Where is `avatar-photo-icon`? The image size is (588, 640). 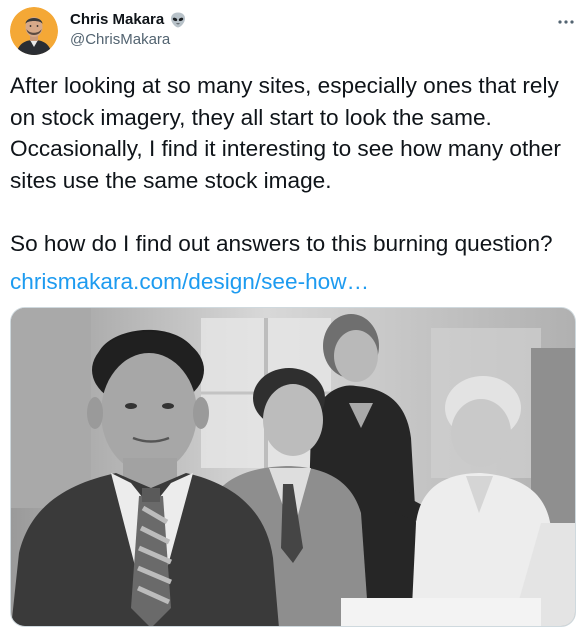
avatar-photo-icon is located at coordinates (34, 31).